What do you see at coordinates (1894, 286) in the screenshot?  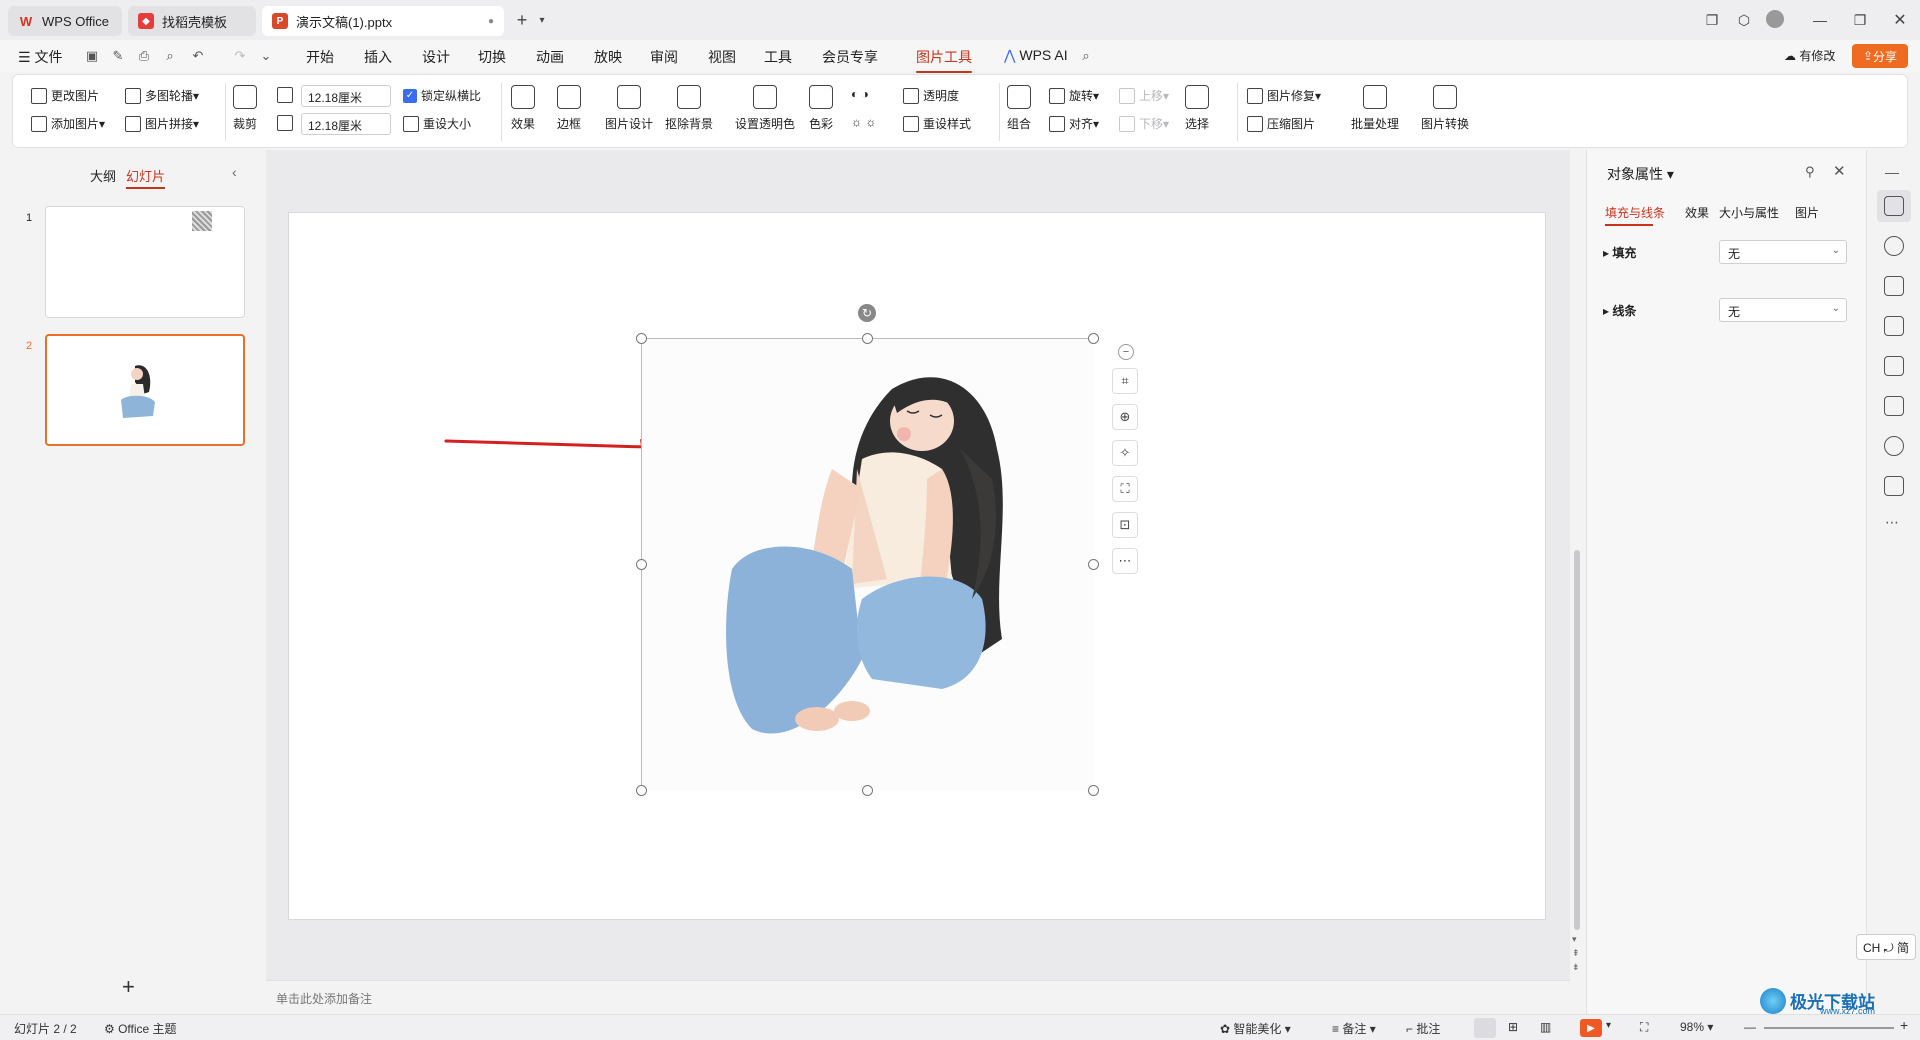 I see `copy-icon` at bounding box center [1894, 286].